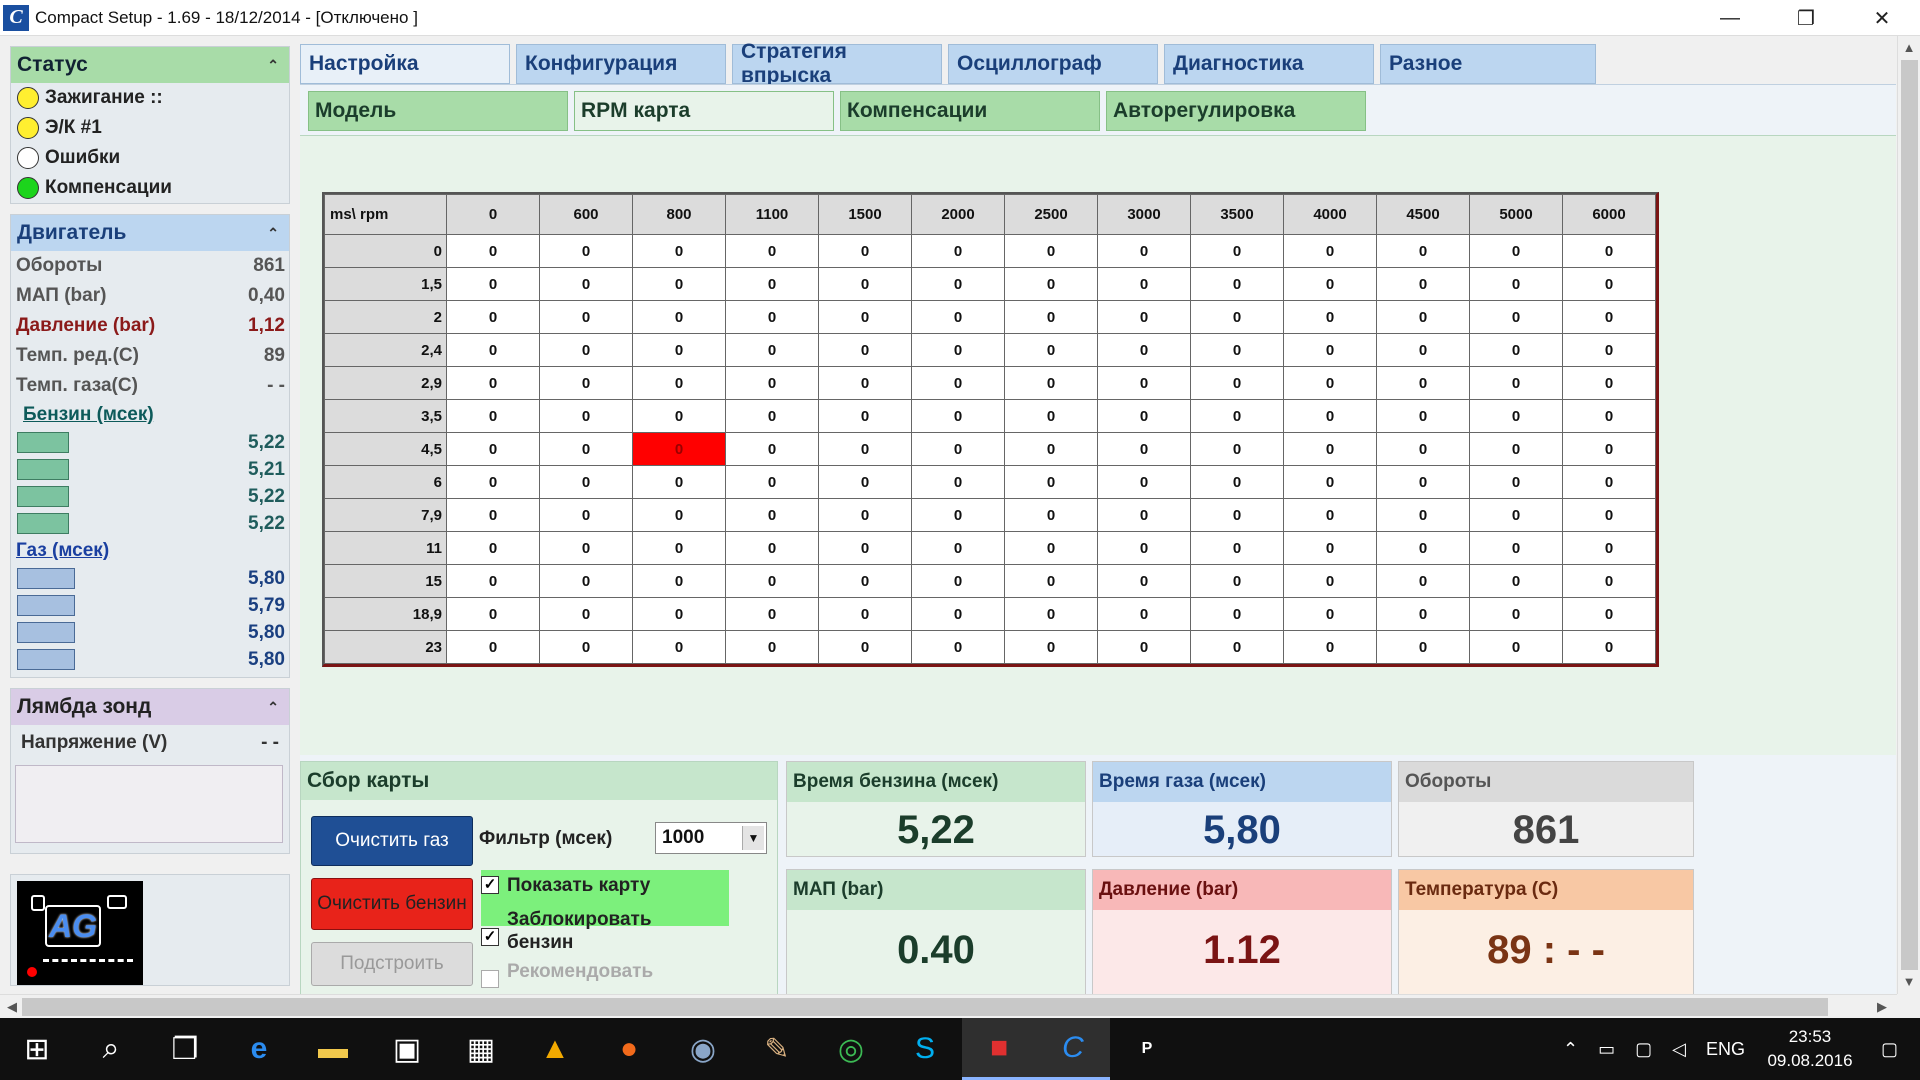  I want to click on scroll-down-icon: ▼, so click(1909, 981).